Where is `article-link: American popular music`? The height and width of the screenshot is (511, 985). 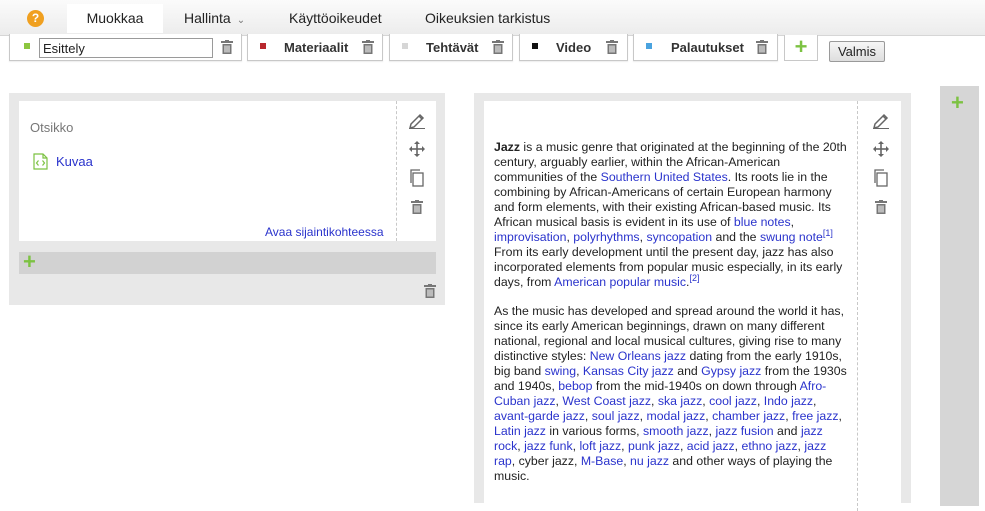
article-link: American popular music is located at coordinates (620, 282).